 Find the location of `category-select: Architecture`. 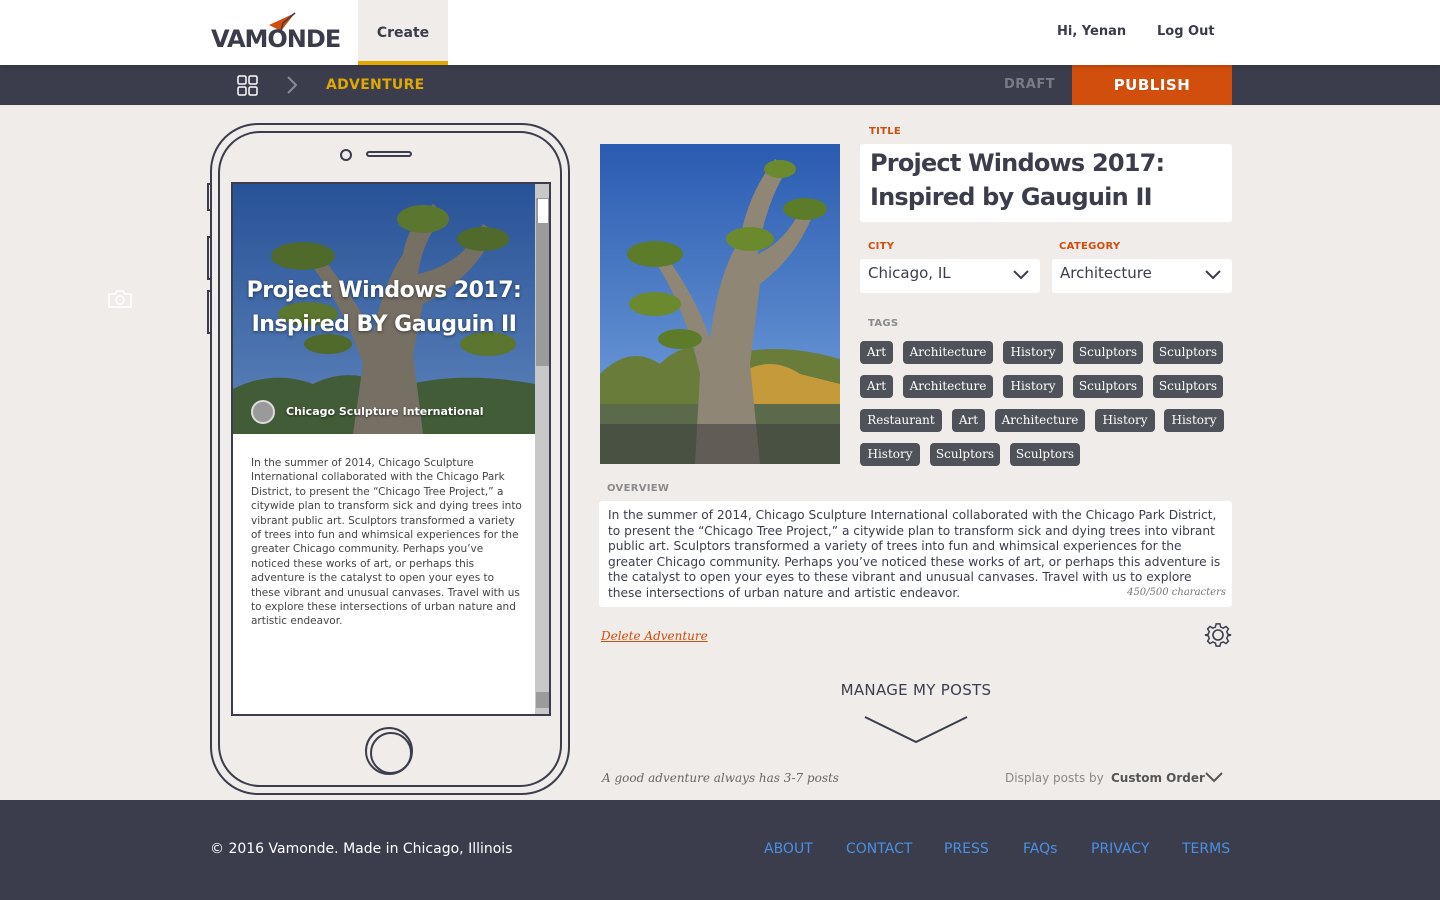

category-select: Architecture is located at coordinates (1142, 276).